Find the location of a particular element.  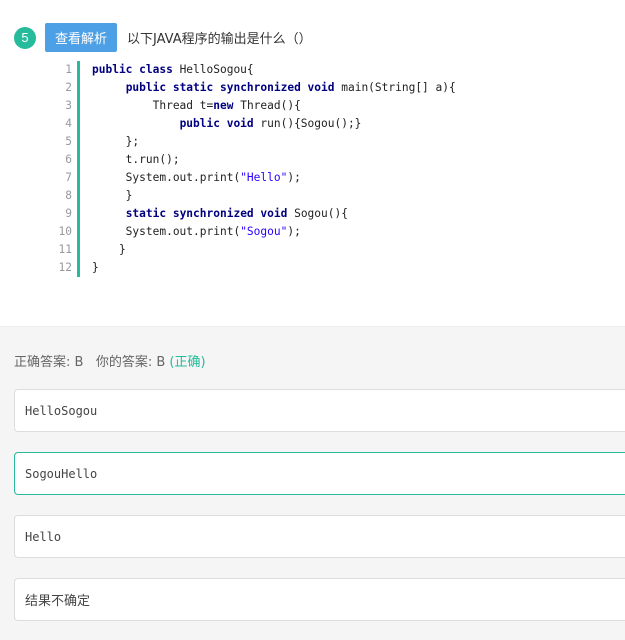

code-text: static synchronized void Sogou(){ is located at coordinates (220, 214).